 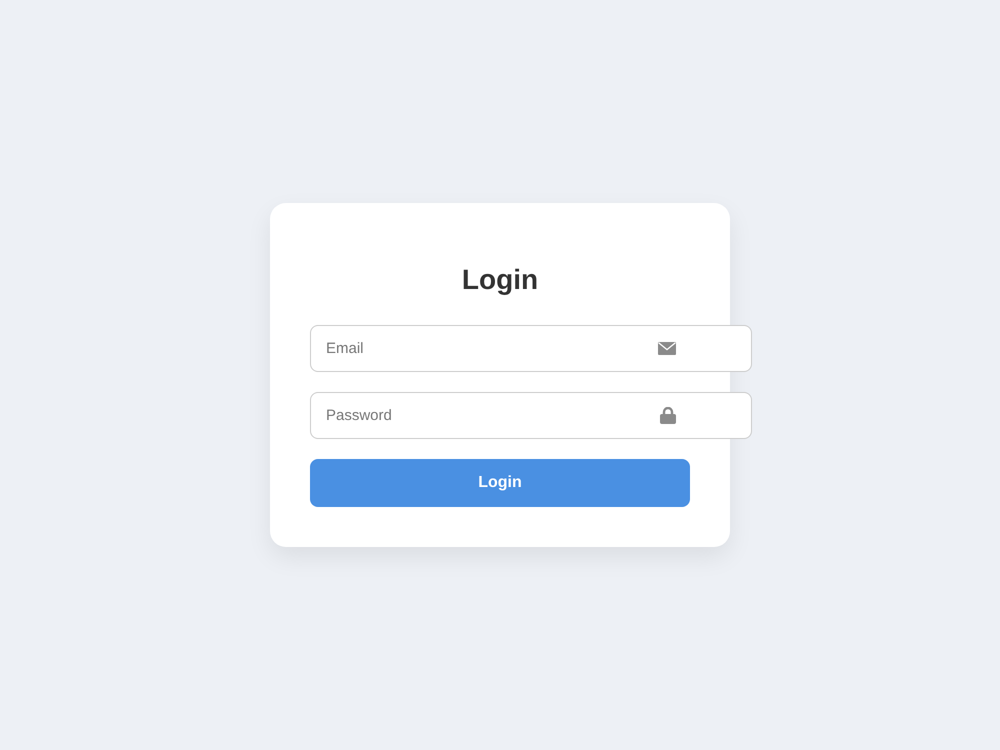 What do you see at coordinates (500, 483) in the screenshot?
I see `login-button: Login` at bounding box center [500, 483].